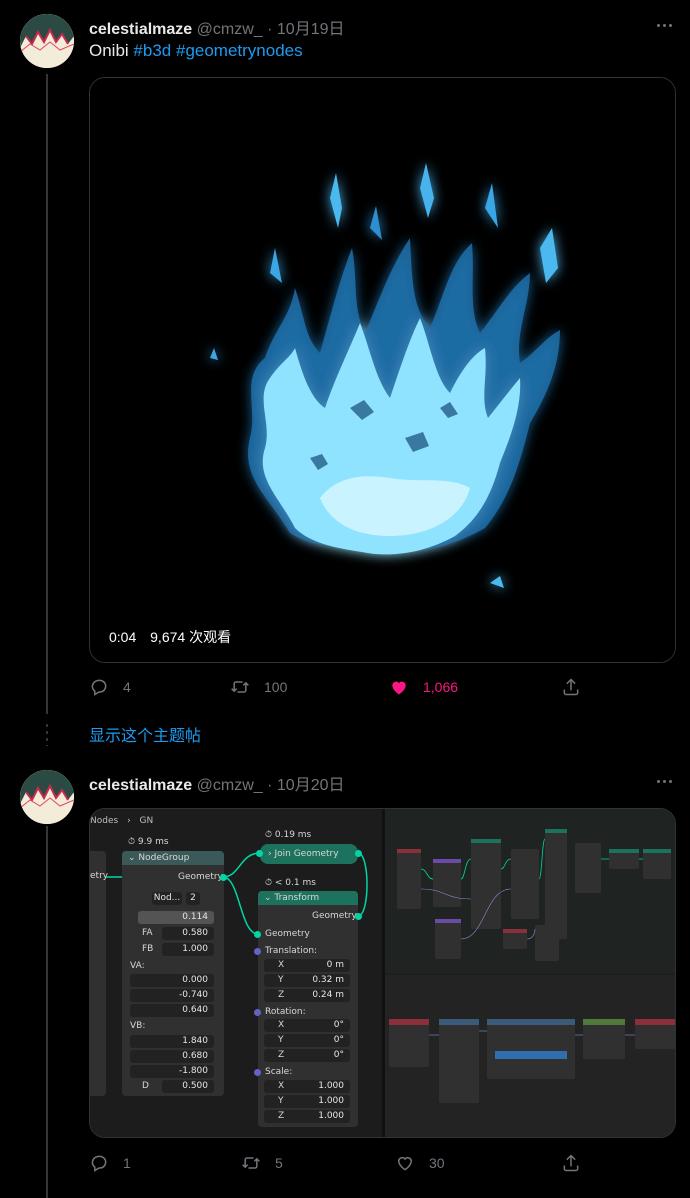 Image resolution: width=690 pixels, height=1198 pixels. What do you see at coordinates (532, 1061) in the screenshot?
I see `overview-field-graph` at bounding box center [532, 1061].